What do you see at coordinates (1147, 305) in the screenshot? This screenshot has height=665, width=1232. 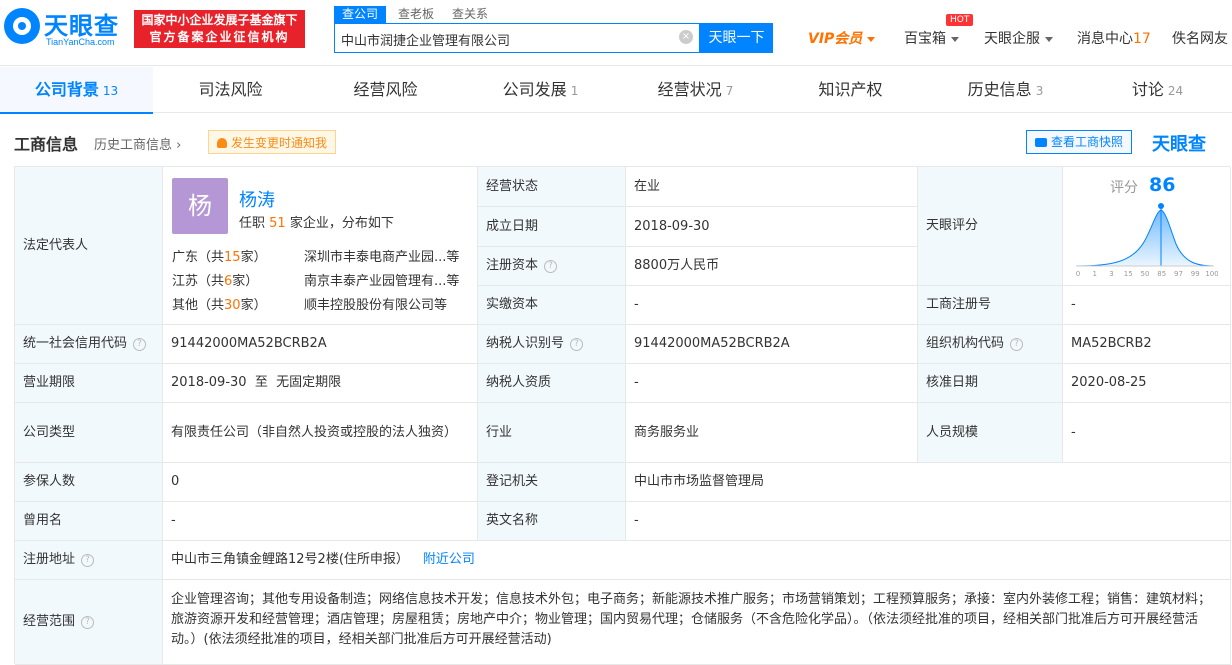 I see `reg-no-value: -` at bounding box center [1147, 305].